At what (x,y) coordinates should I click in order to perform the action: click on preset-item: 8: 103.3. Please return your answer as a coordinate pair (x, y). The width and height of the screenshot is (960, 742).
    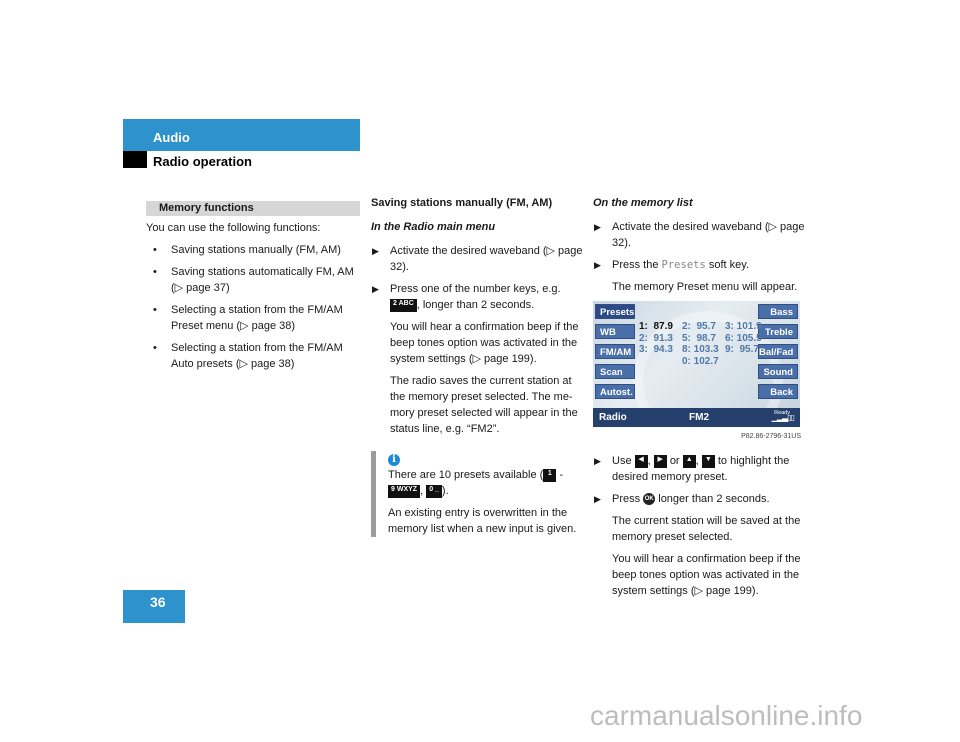
    Looking at the image, I should click on (703, 350).